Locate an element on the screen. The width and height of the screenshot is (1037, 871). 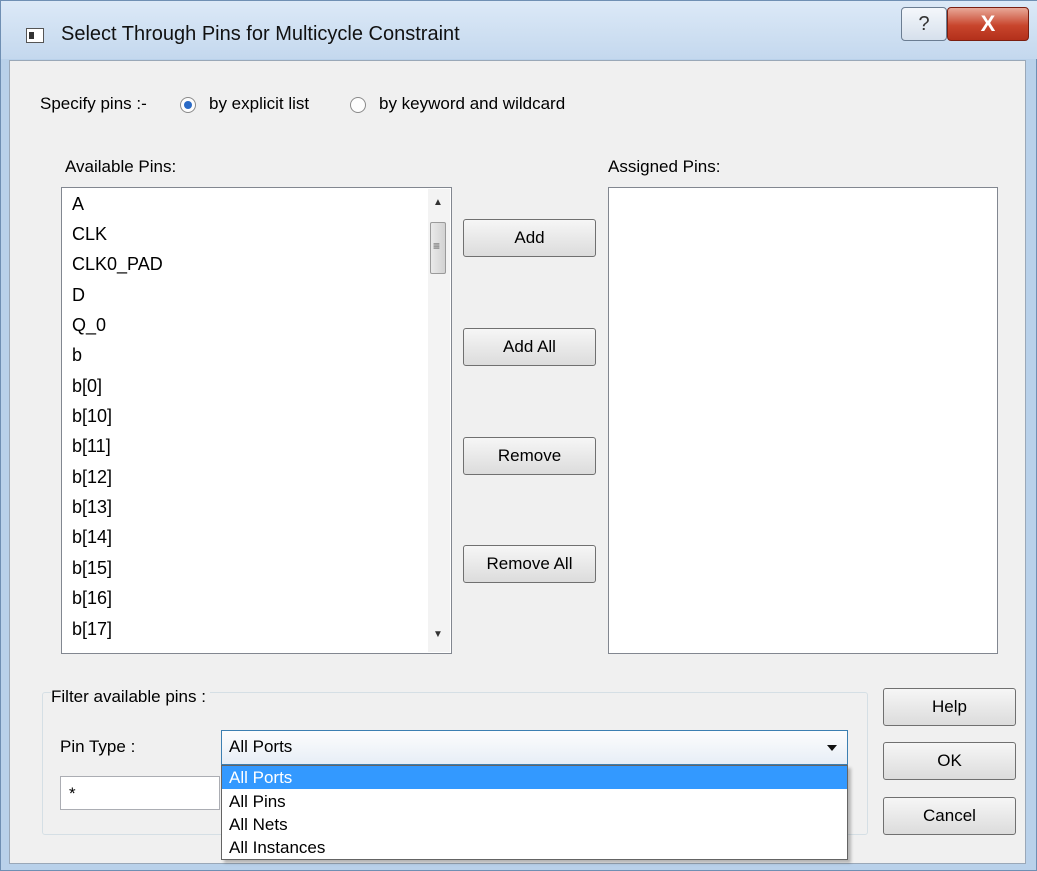
add-button: Add is located at coordinates (529, 238).